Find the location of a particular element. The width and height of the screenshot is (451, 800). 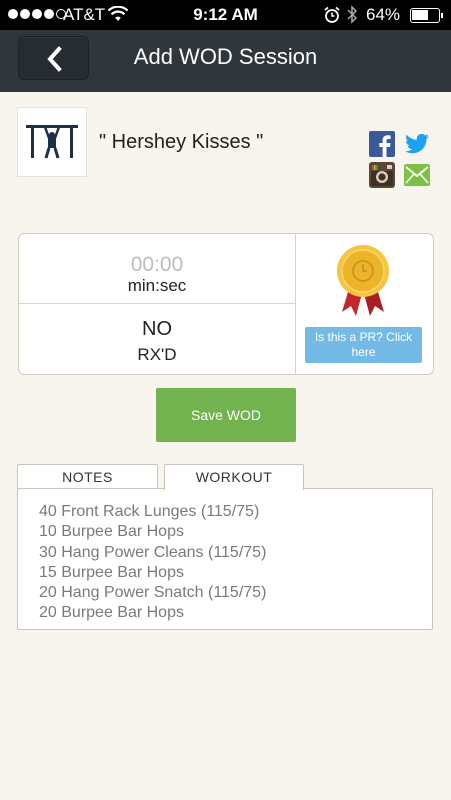

twitter-icon is located at coordinates (417, 144).